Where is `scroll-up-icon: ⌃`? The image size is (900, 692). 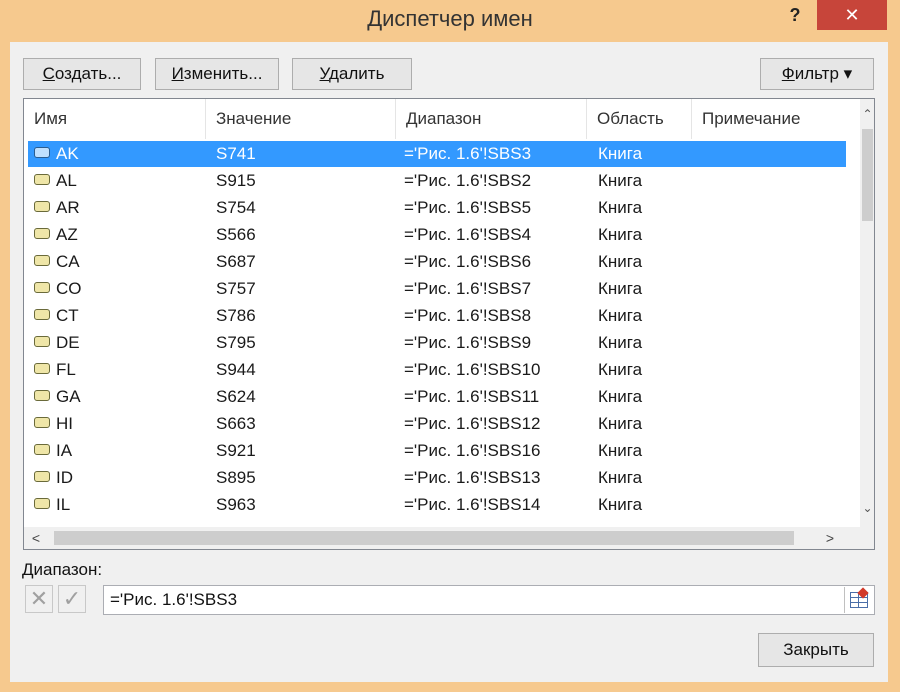 scroll-up-icon: ⌃ is located at coordinates (867, 114).